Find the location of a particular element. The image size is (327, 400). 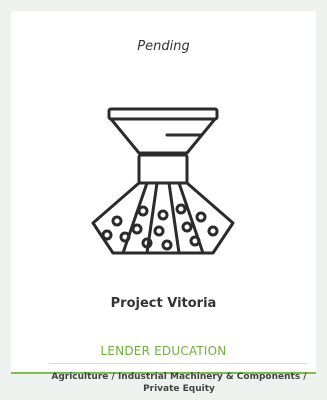

category-label: LENDER EDUCATION is located at coordinates (163, 351).